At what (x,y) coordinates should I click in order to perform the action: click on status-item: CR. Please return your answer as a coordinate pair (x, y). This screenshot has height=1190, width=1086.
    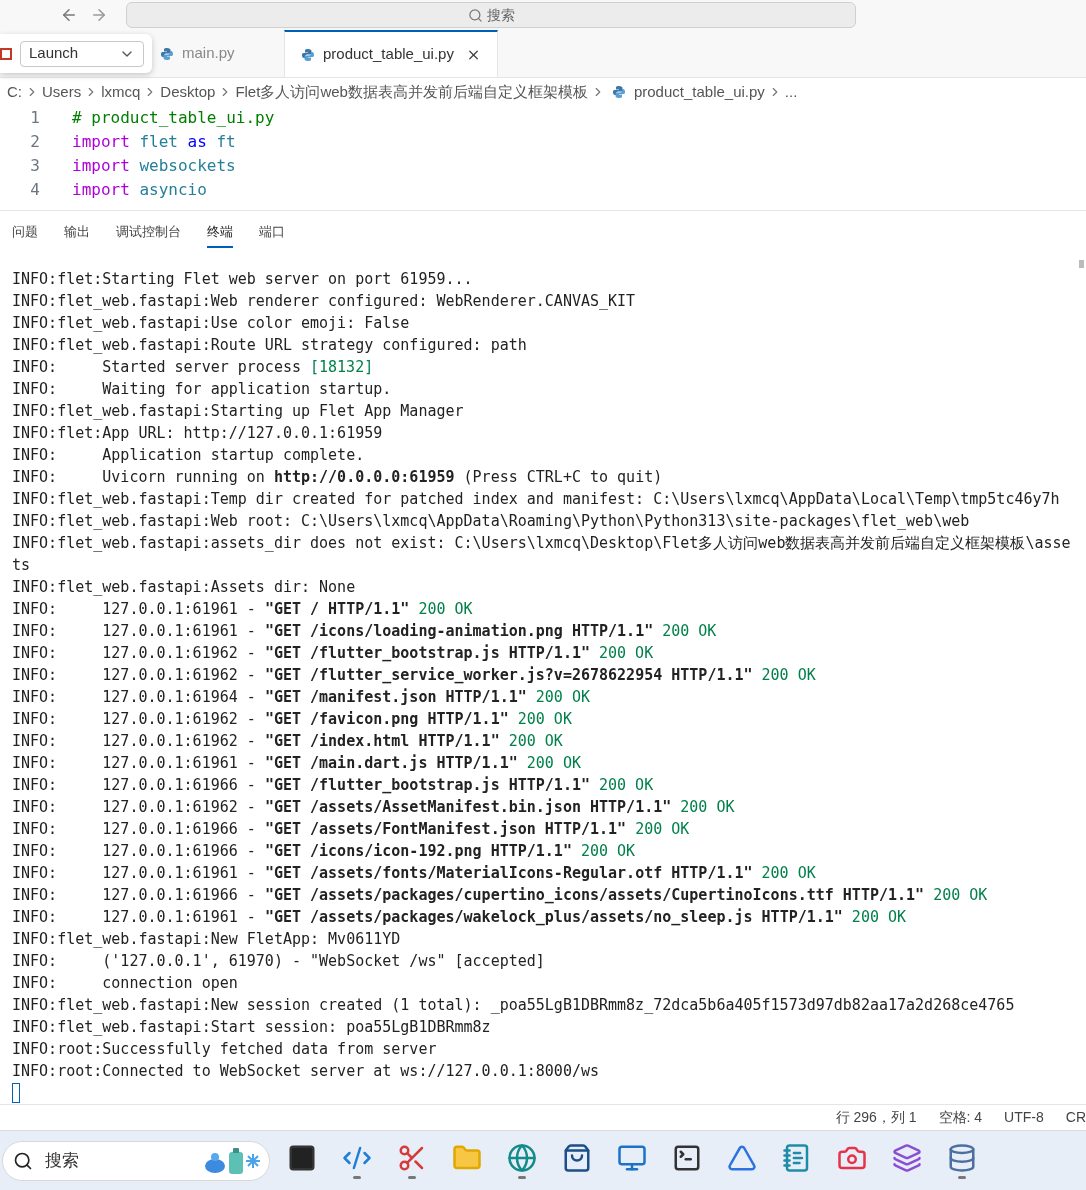
    Looking at the image, I should click on (1075, 1117).